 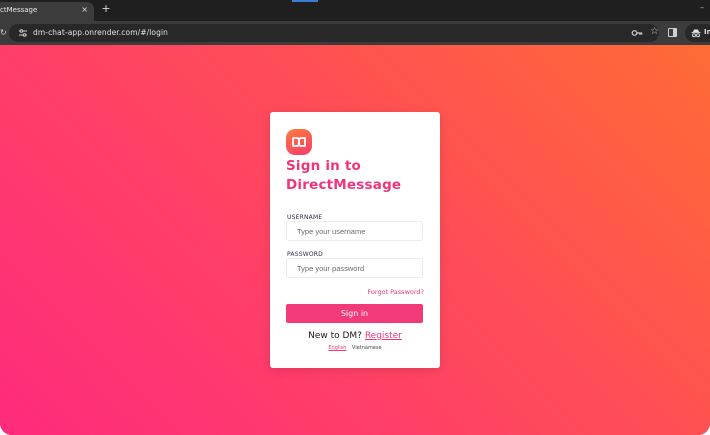 I want to click on incognito-badge: In, so click(x=697, y=33).